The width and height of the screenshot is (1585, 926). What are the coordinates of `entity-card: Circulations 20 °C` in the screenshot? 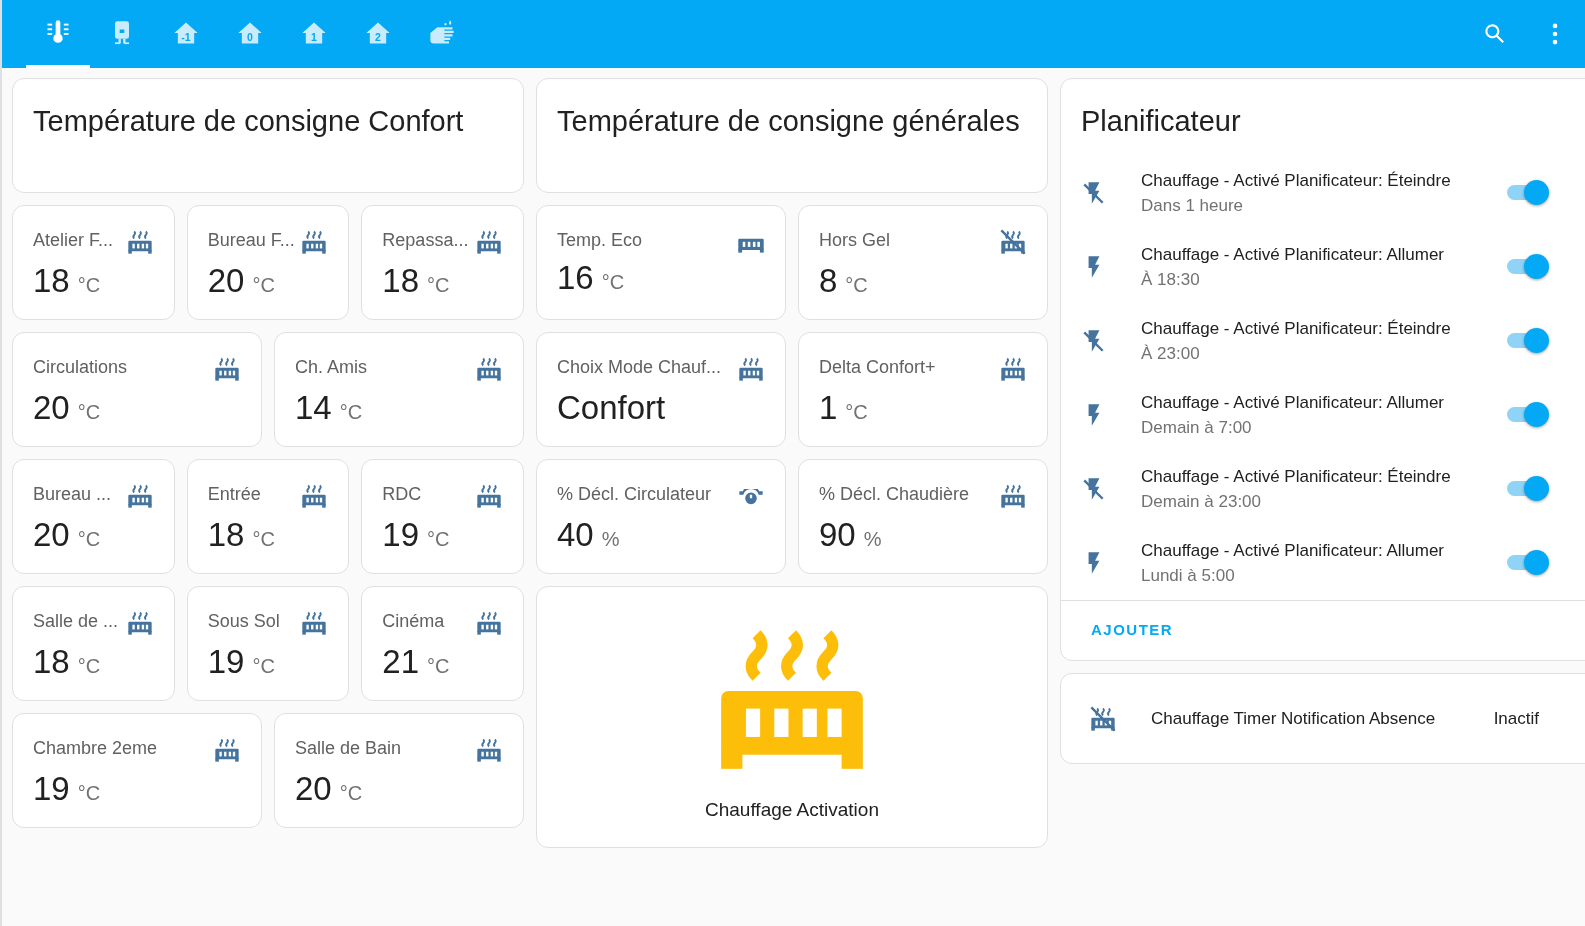 It's located at (137, 389).